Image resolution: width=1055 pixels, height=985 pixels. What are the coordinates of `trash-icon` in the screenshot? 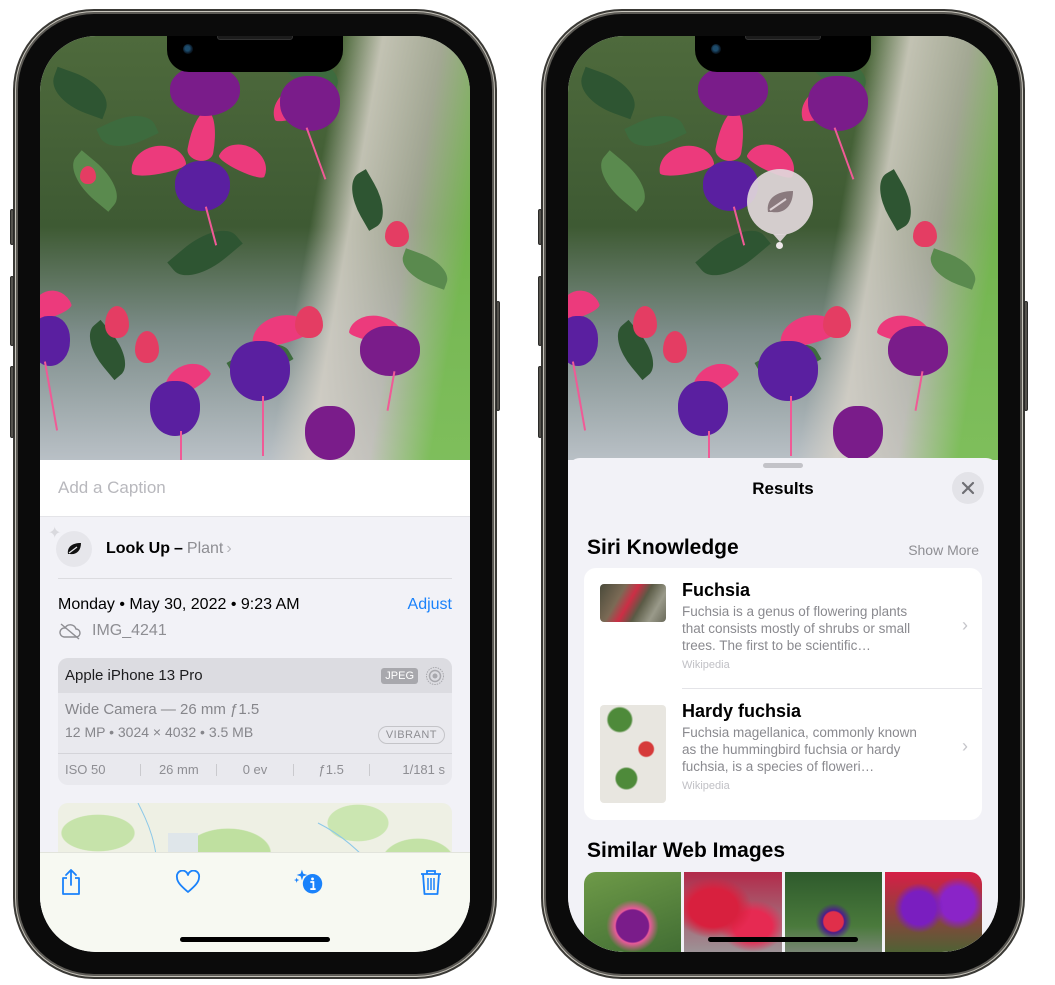 It's located at (431, 882).